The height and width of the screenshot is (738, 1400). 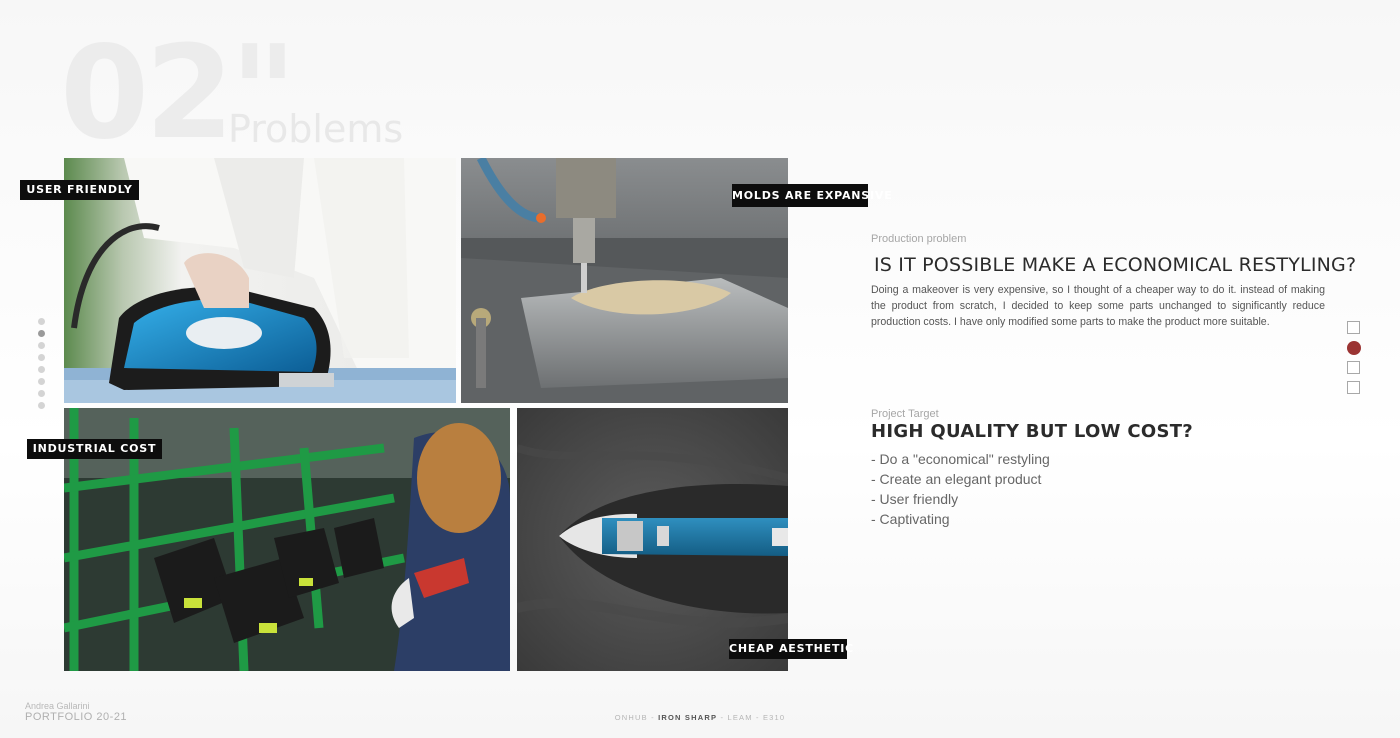 I want to click on label-industrial-cost: INDUSTRIAL COST, so click(x=94, y=449).